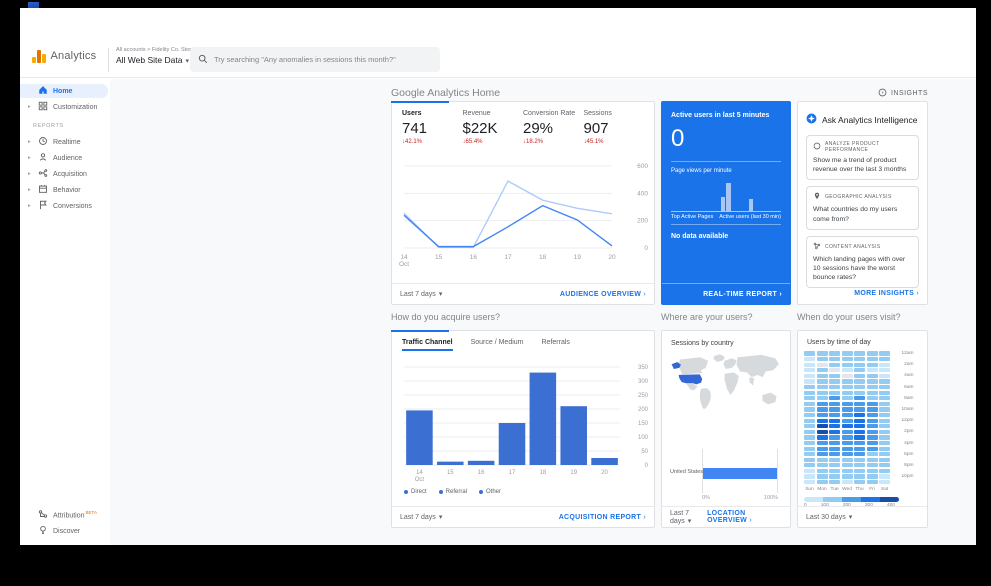 The width and height of the screenshot is (991, 586). Describe the element at coordinates (43, 107) in the screenshot. I see `customization-icon` at that location.